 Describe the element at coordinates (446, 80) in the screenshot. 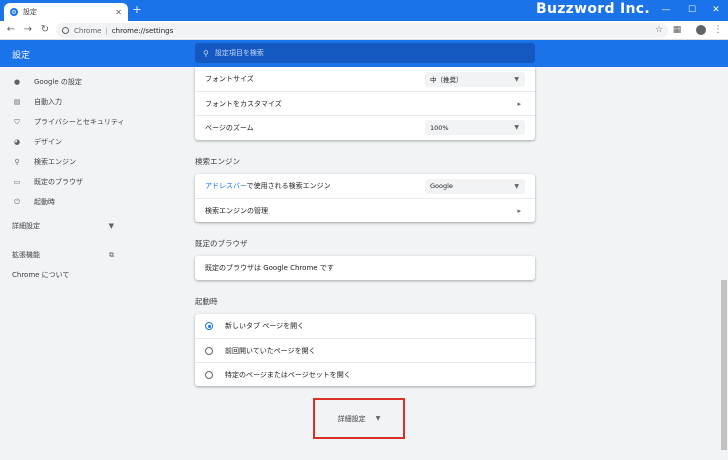

I see `font-size-value: 中（推奨）` at that location.